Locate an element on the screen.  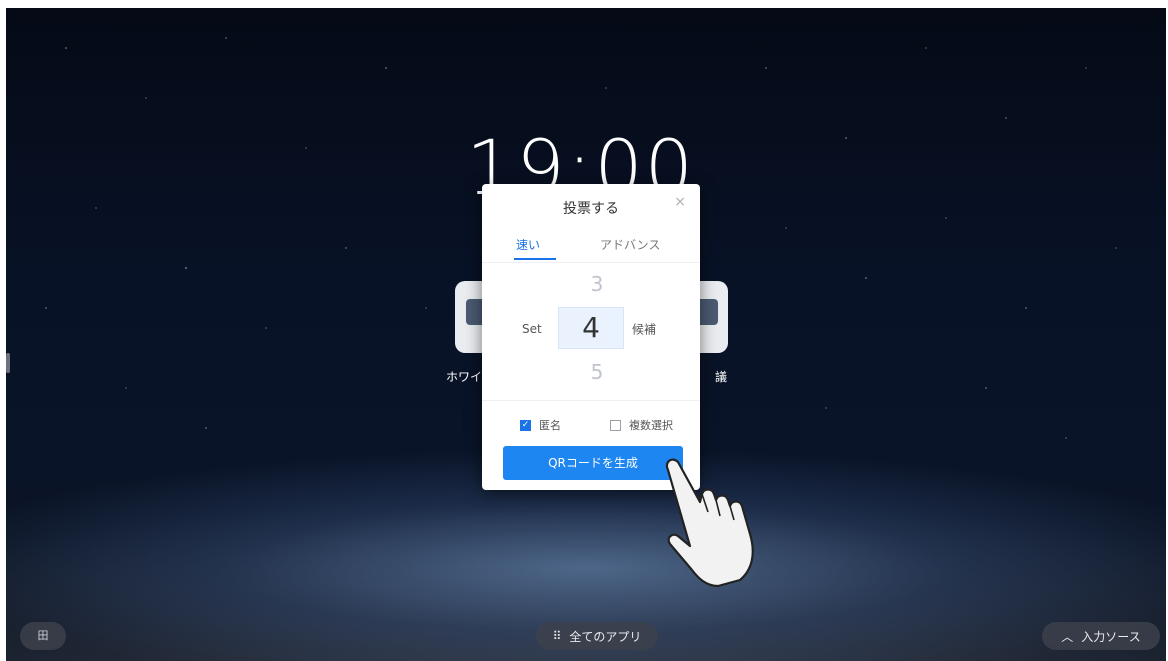
input-source-button: ︿ 入力ソース is located at coordinates (1101, 636).